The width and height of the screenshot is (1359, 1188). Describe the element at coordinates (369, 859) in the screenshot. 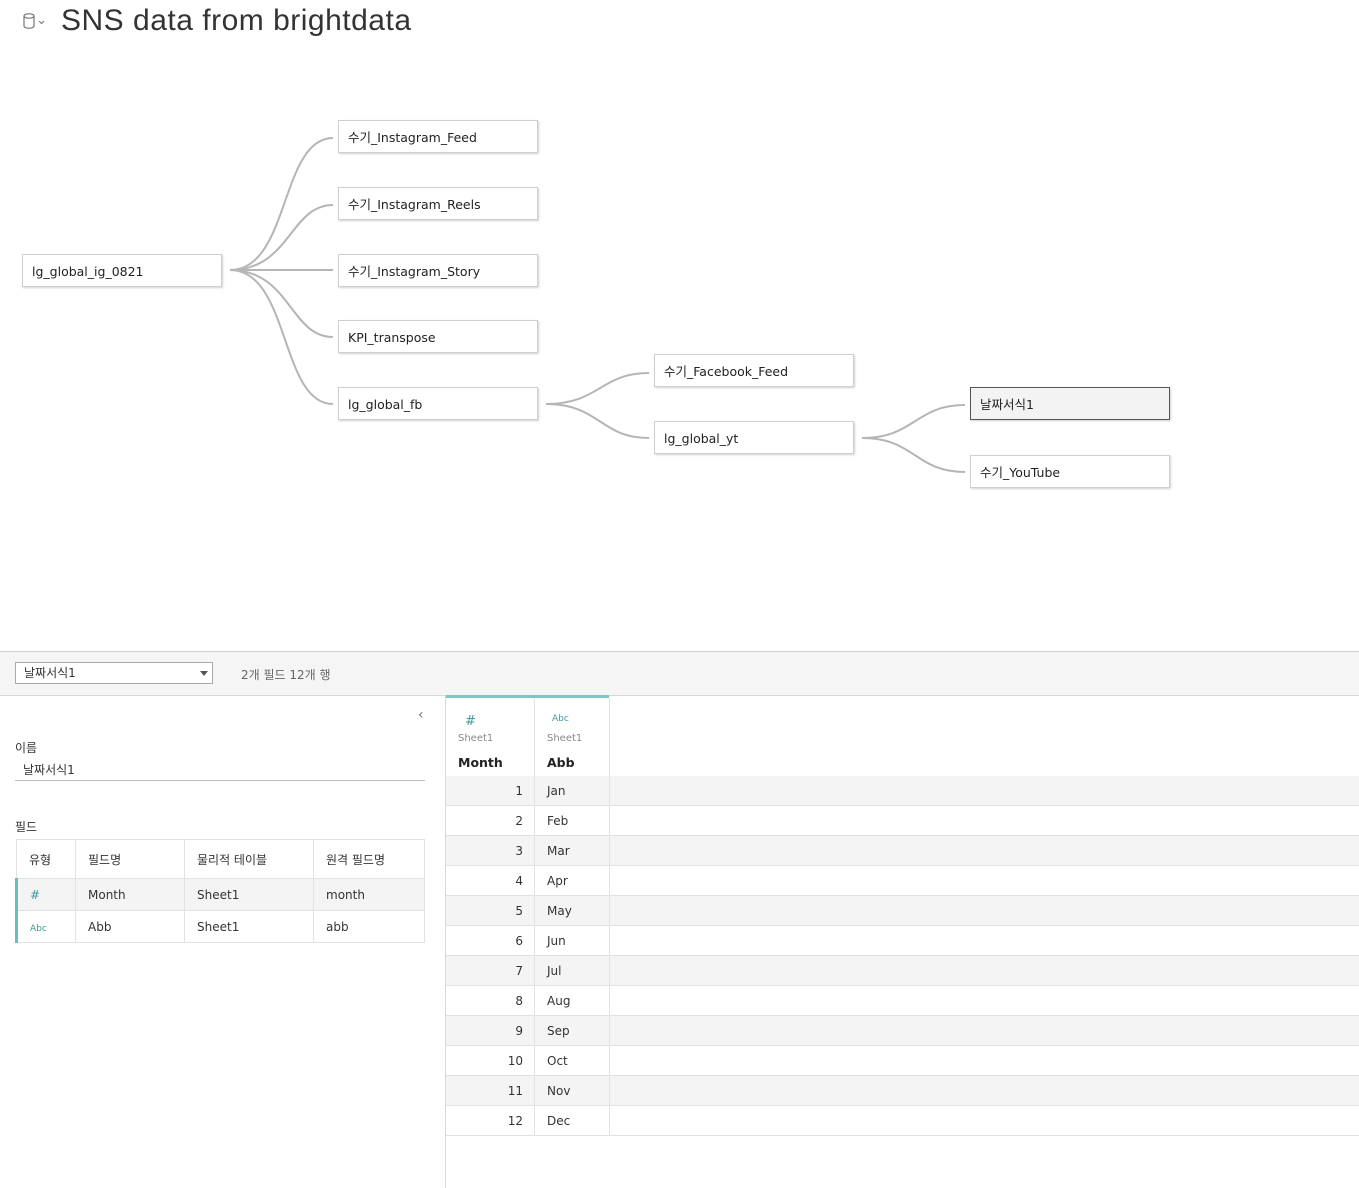

I see `col-header-remote-field: 원격 필드명` at that location.